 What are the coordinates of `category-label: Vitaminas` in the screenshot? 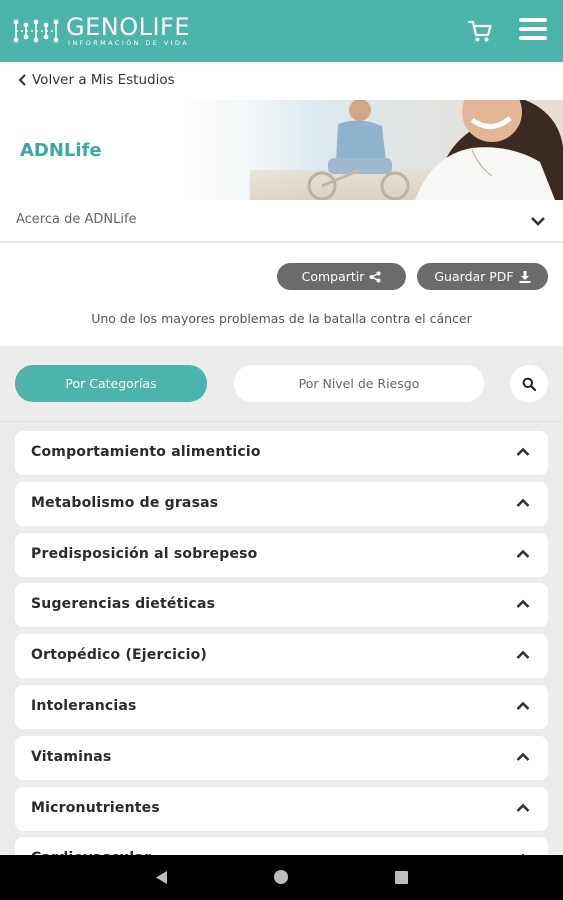 It's located at (71, 756).